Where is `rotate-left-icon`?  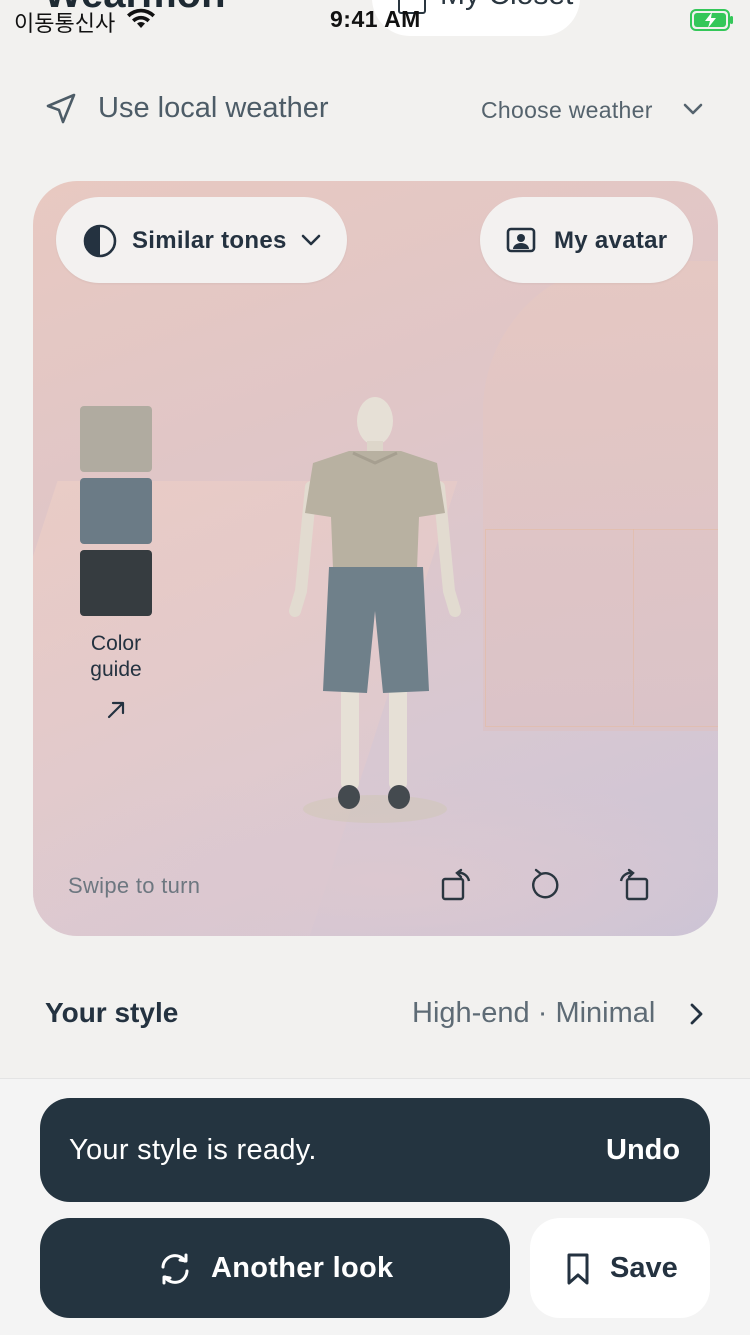 rotate-left-icon is located at coordinates (457, 885).